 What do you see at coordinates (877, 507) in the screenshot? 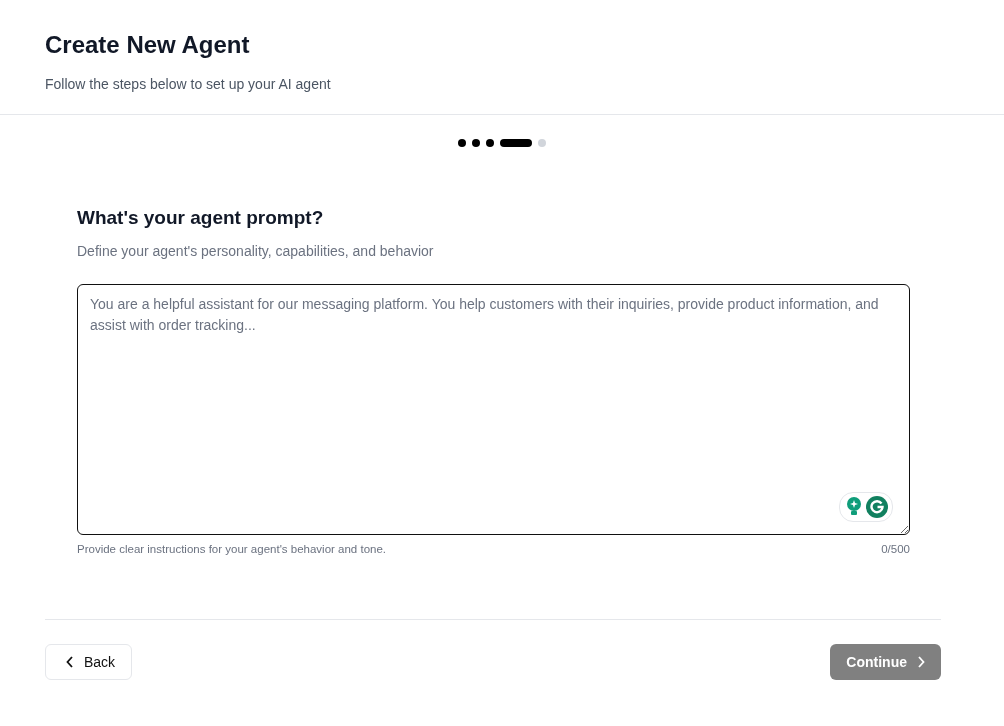
I see `g-logo-icon` at bounding box center [877, 507].